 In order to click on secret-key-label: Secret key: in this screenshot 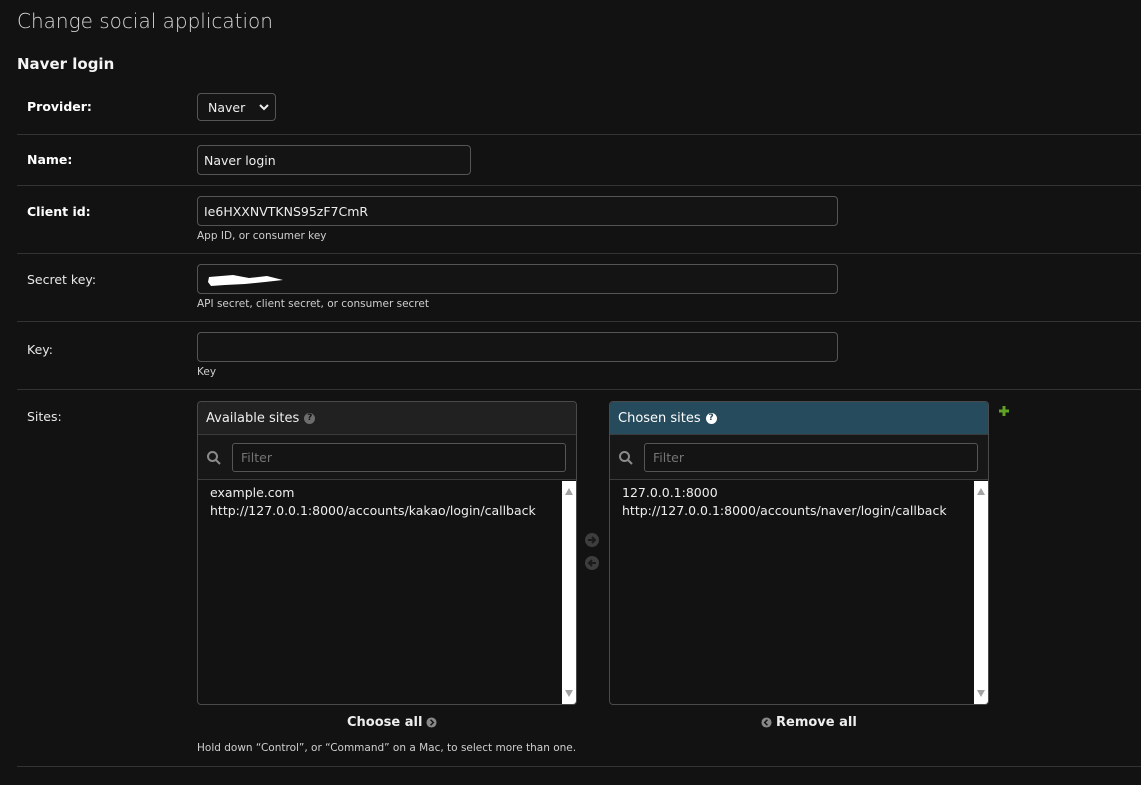, I will do `click(62, 279)`.